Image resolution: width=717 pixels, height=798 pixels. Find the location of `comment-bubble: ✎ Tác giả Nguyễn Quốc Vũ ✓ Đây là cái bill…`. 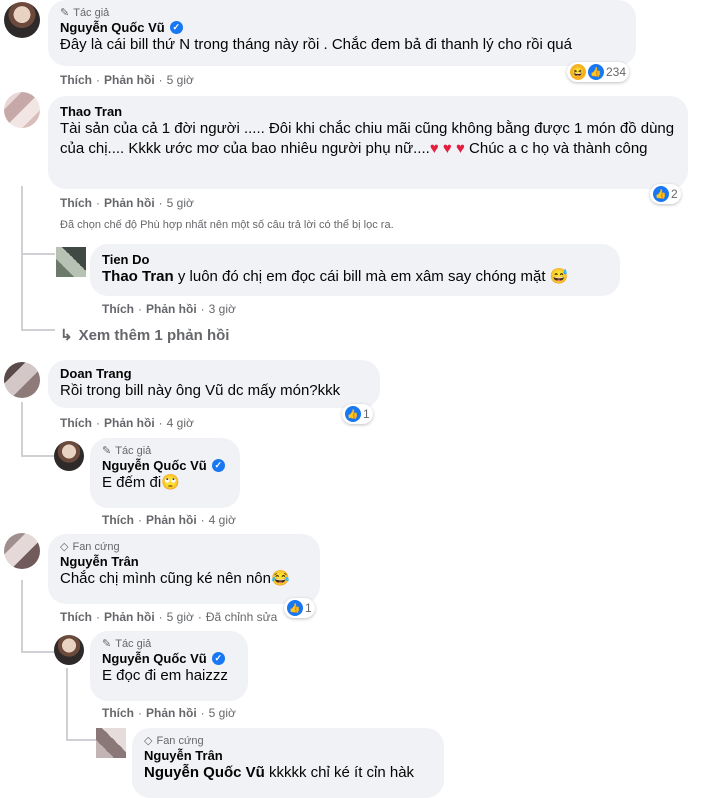

comment-bubble: ✎ Tác giả Nguyễn Quốc Vũ ✓ Đây là cái bill… is located at coordinates (342, 33).